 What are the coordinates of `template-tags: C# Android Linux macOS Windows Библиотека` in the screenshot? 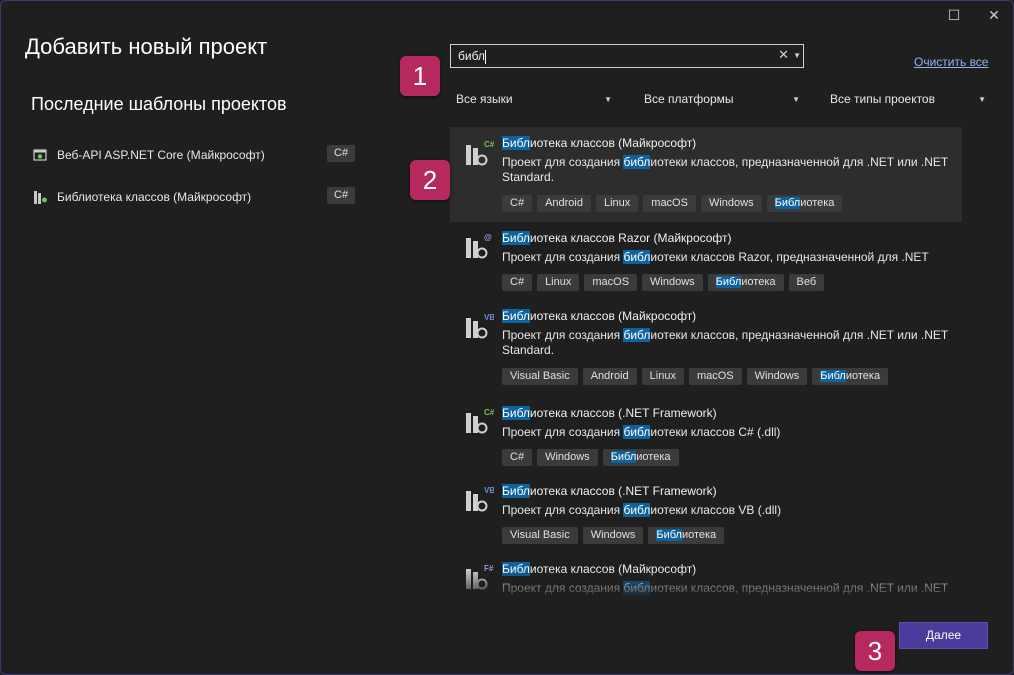 It's located at (674, 204).